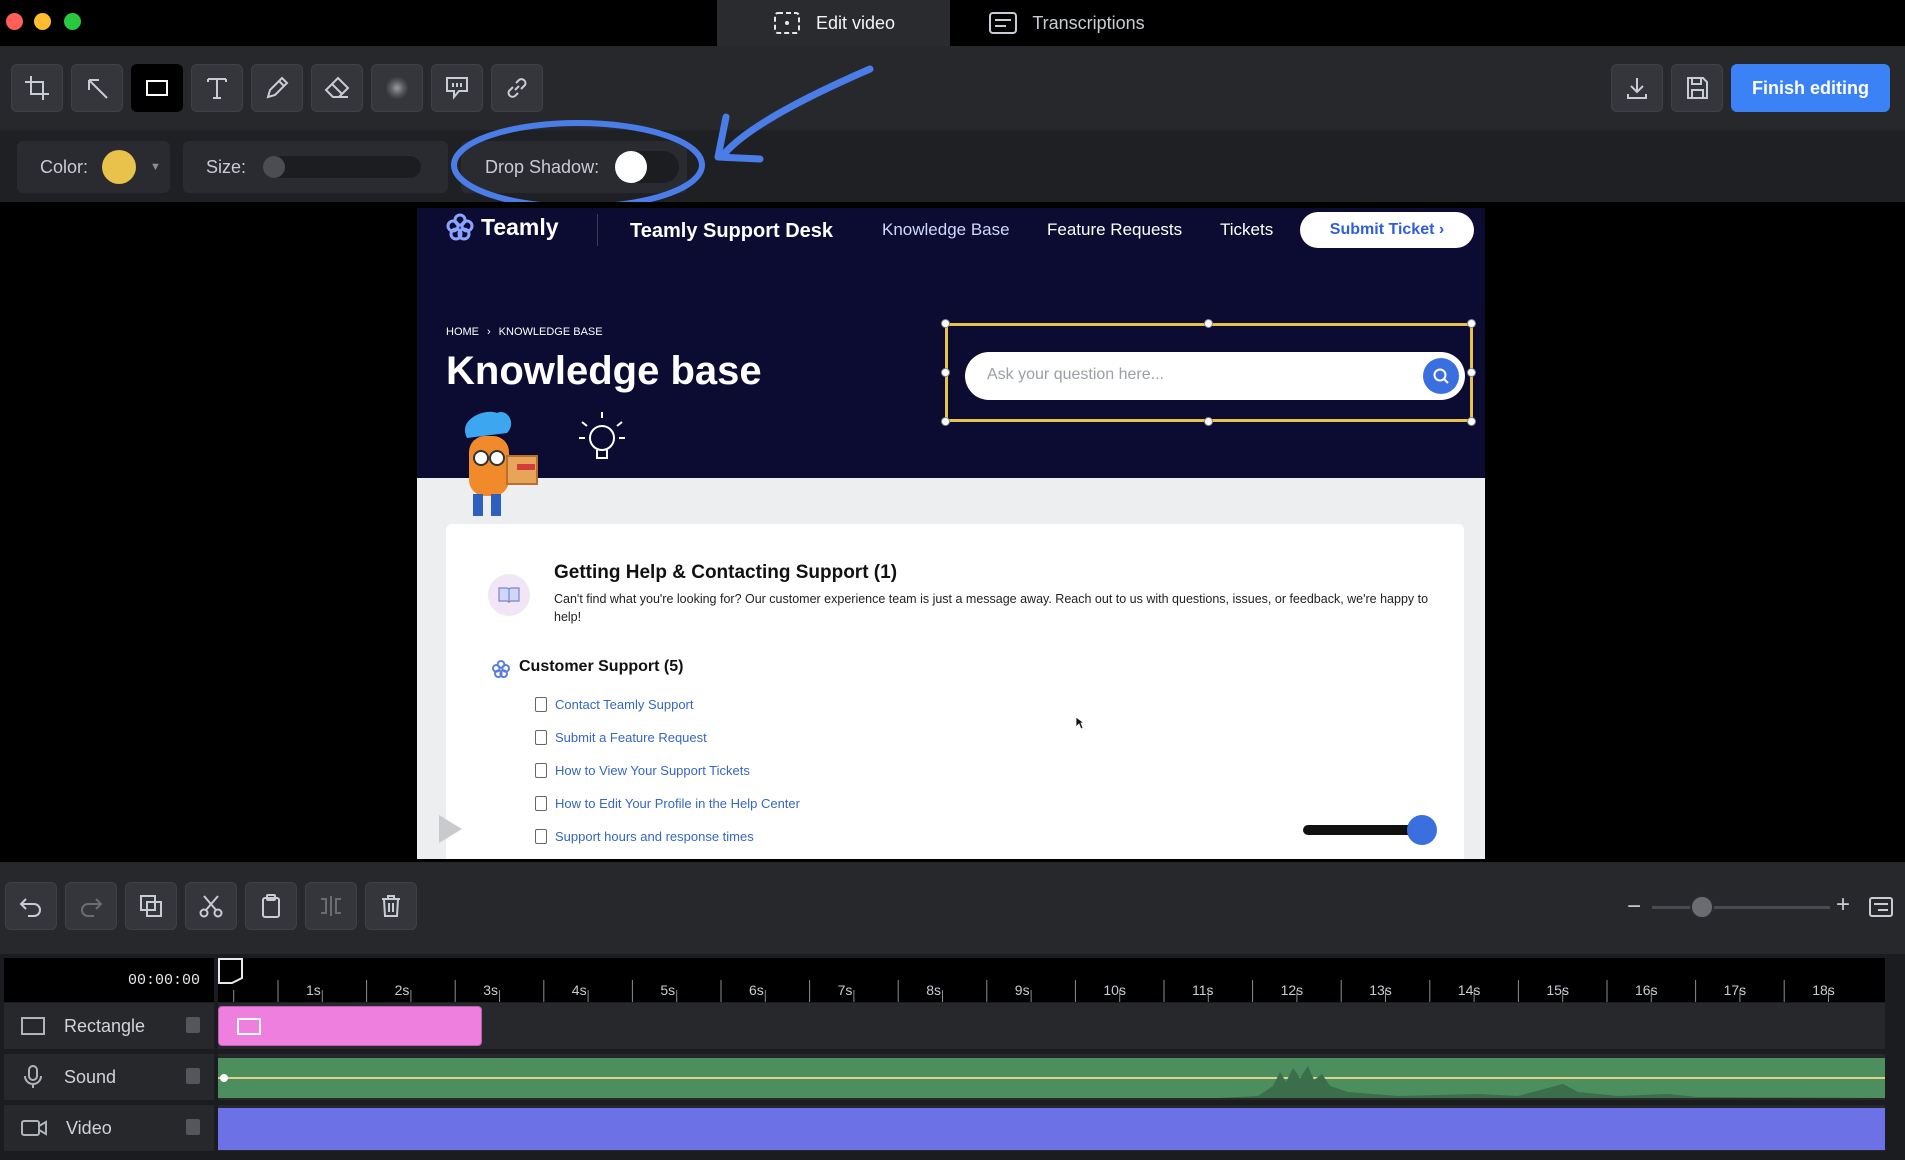 Image resolution: width=1905 pixels, height=1160 pixels. What do you see at coordinates (933, 990) in the screenshot?
I see `ruler-tick-label: 8s` at bounding box center [933, 990].